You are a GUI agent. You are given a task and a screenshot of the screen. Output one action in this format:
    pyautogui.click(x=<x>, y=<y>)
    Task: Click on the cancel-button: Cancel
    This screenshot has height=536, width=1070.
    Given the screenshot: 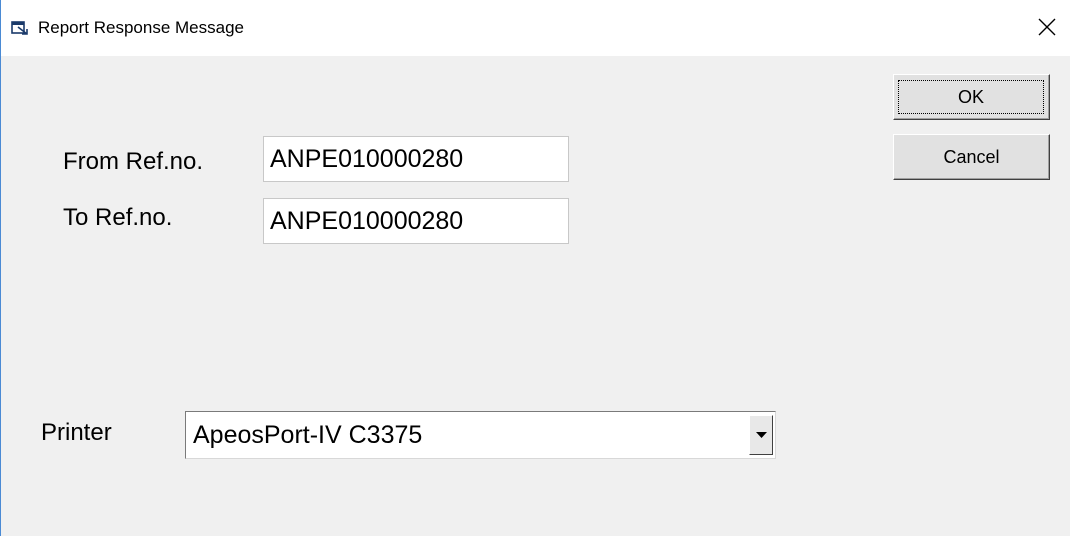 What is the action you would take?
    pyautogui.click(x=971, y=157)
    